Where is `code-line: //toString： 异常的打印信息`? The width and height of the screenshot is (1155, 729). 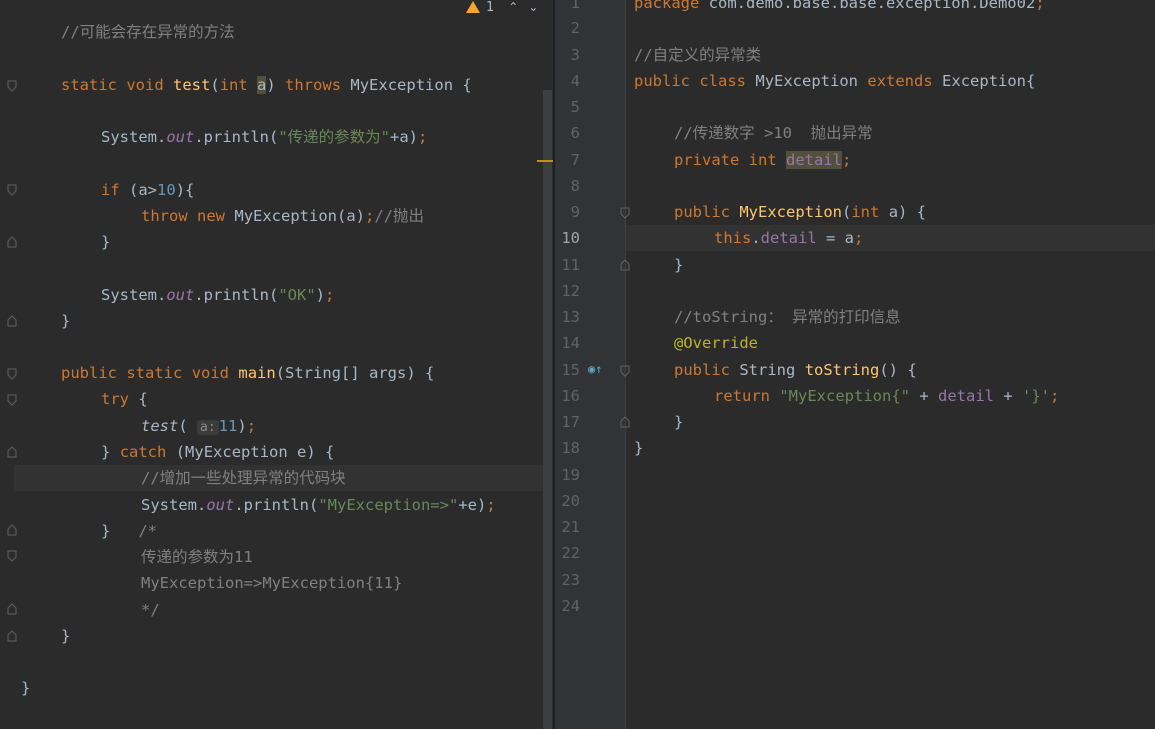
code-line: //toString： 异常的打印信息 is located at coordinates (787, 317).